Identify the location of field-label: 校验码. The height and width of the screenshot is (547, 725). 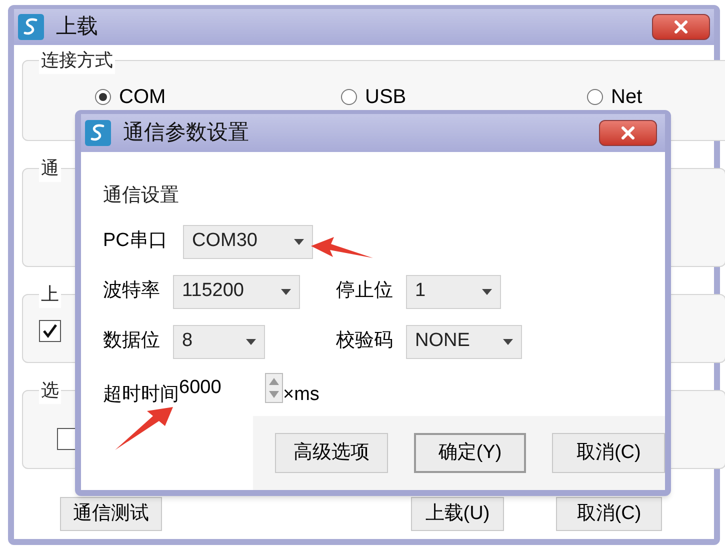
(365, 341).